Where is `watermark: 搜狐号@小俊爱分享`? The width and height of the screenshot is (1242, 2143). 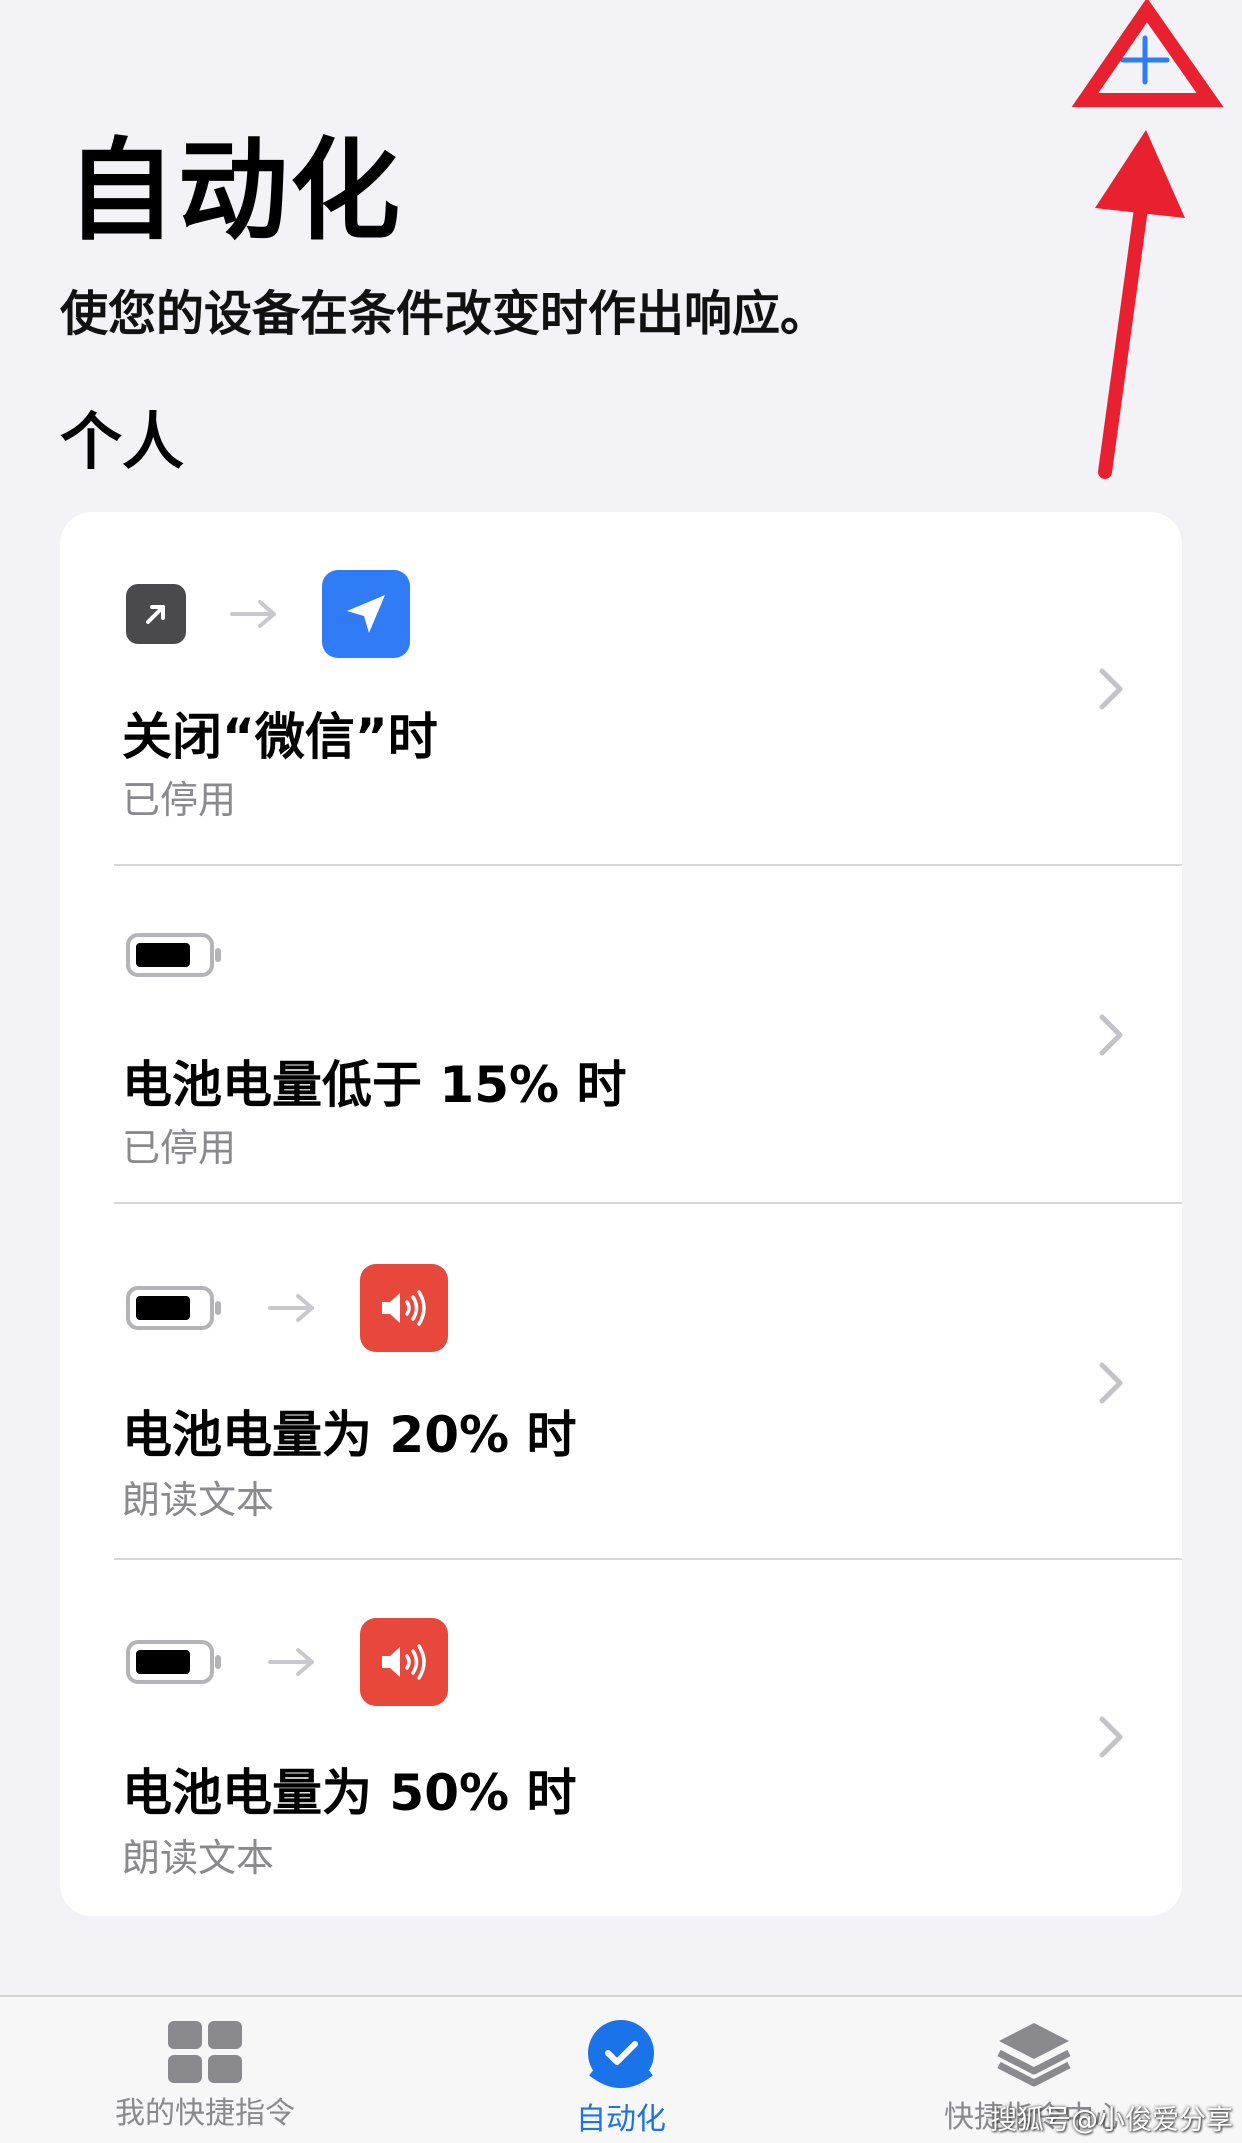
watermark: 搜狐号@小俊爱分享 is located at coordinates (1111, 2120).